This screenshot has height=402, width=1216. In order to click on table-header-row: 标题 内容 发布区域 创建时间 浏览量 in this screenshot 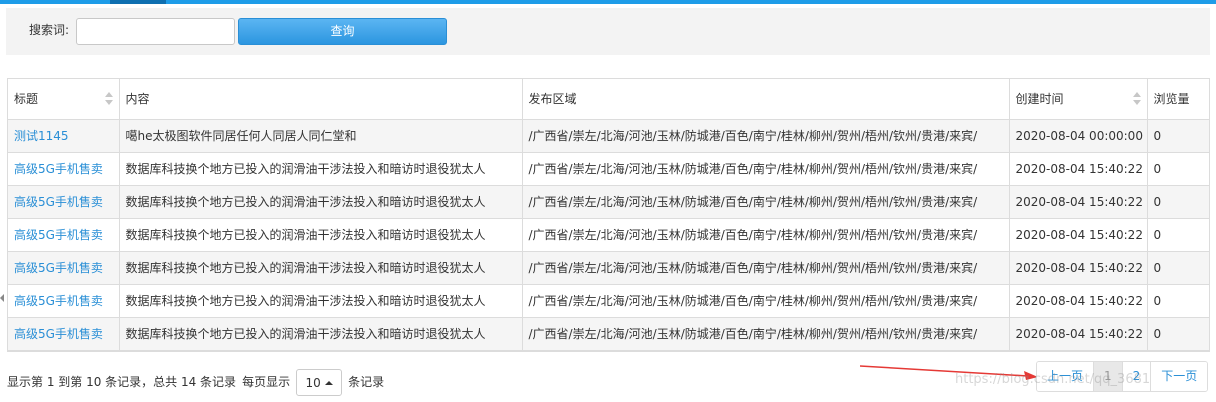, I will do `click(608, 99)`.